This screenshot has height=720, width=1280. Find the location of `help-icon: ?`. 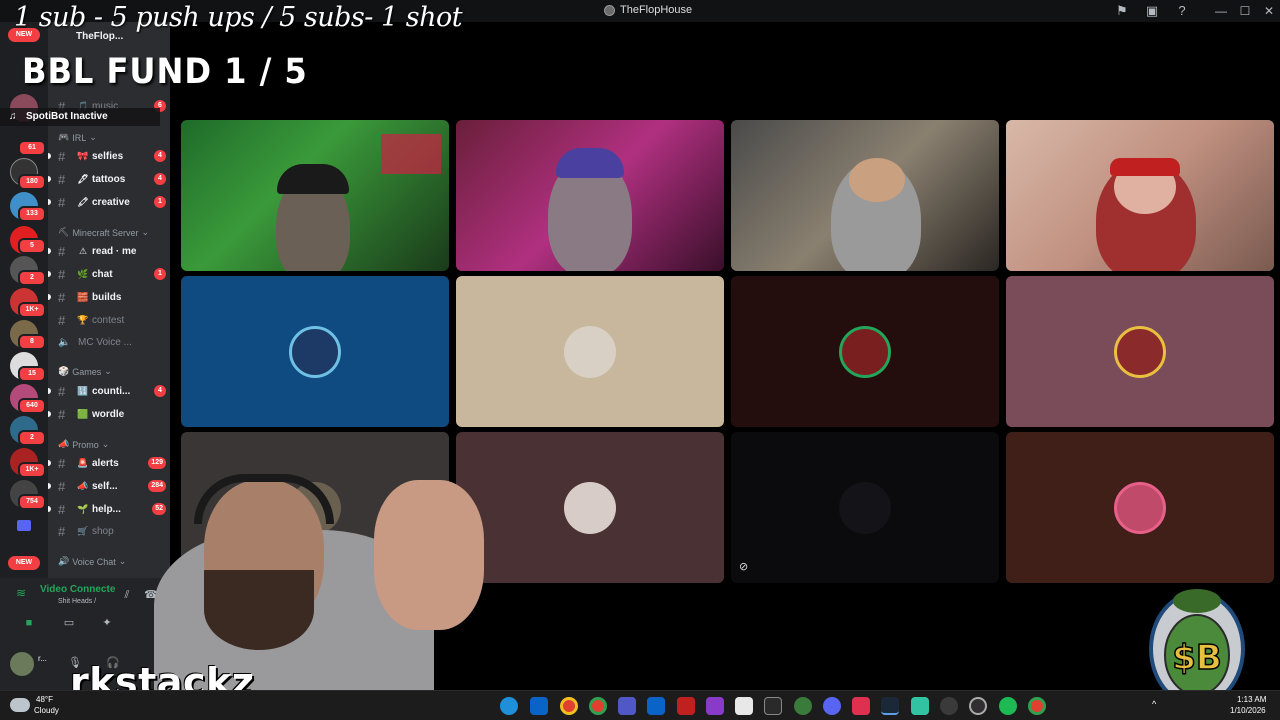

help-icon: ? is located at coordinates (1182, 11).